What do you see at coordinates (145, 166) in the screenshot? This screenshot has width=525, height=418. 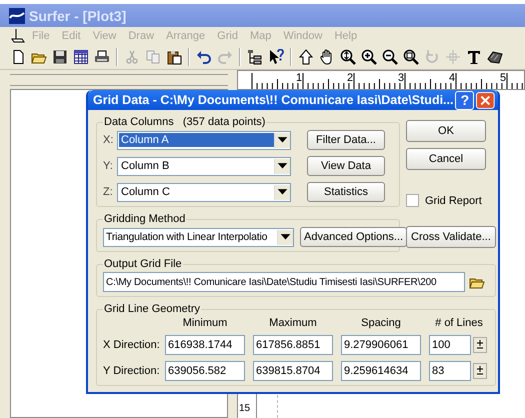 I see `dropdown-value: Column B` at bounding box center [145, 166].